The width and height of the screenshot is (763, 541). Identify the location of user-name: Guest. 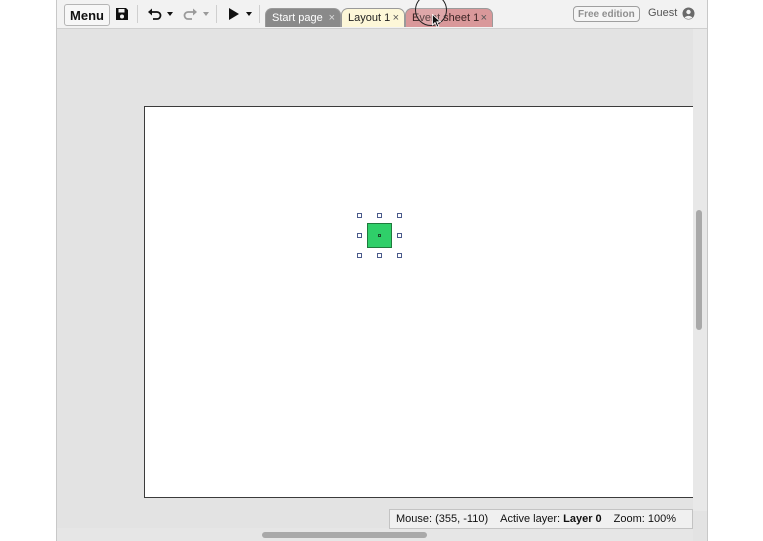
(662, 13).